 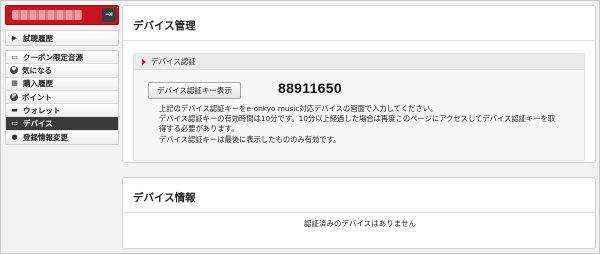 What do you see at coordinates (14, 37) in the screenshot?
I see `play-triangle-icon: ▶` at bounding box center [14, 37].